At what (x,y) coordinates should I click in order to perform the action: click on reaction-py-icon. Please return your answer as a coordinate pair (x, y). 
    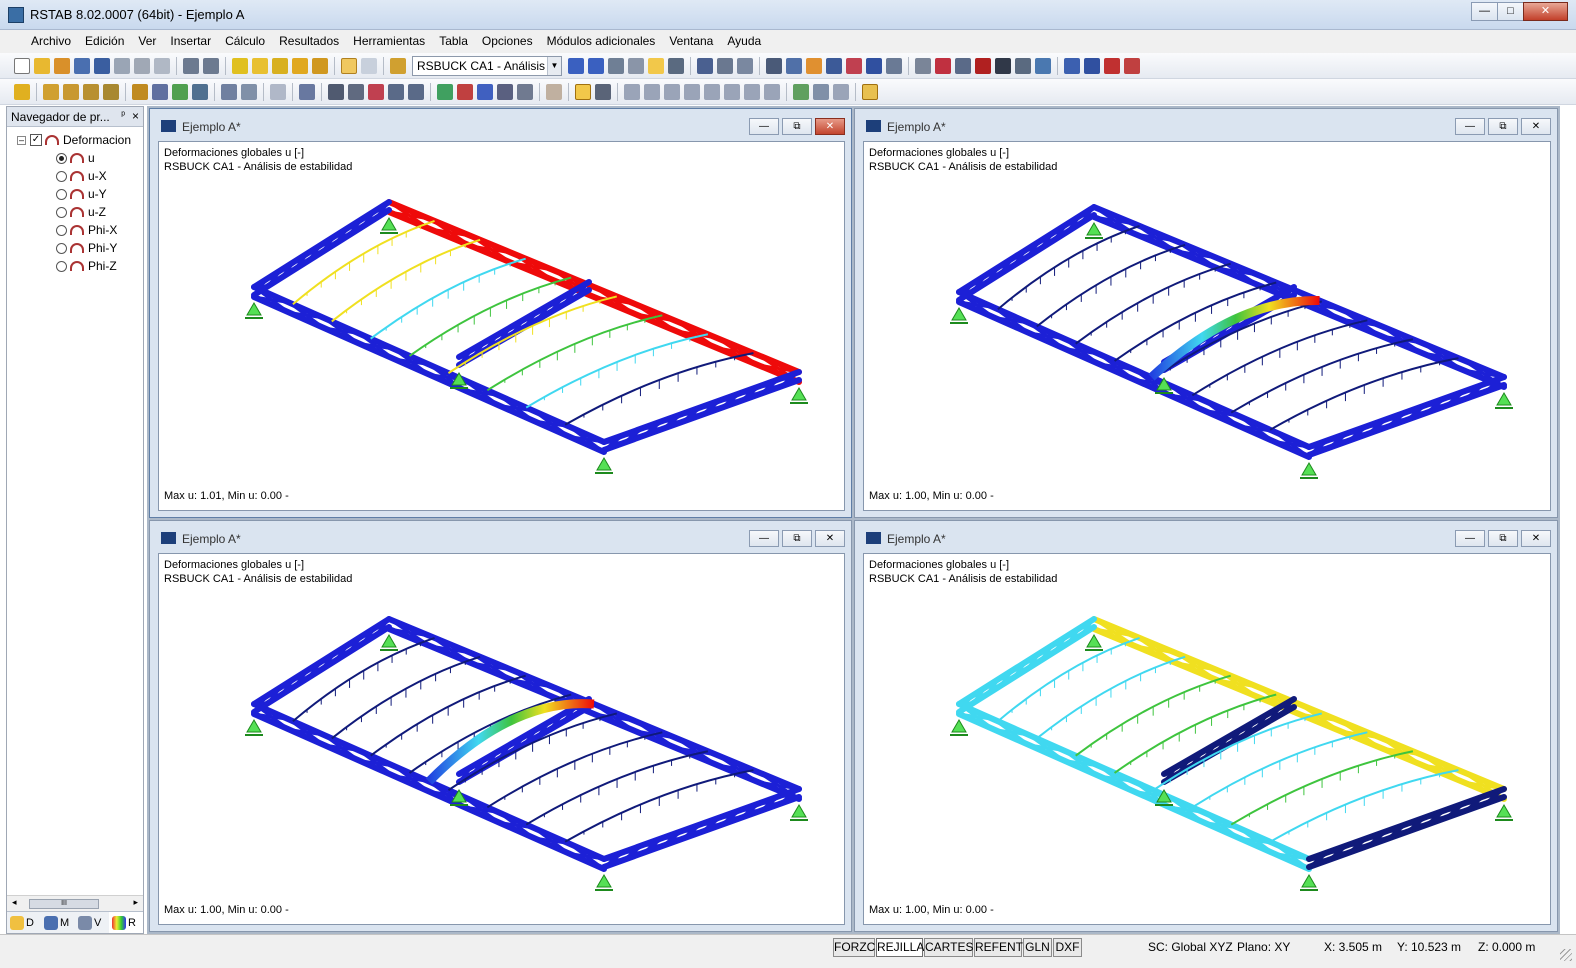
    Looking at the image, I should click on (752, 91).